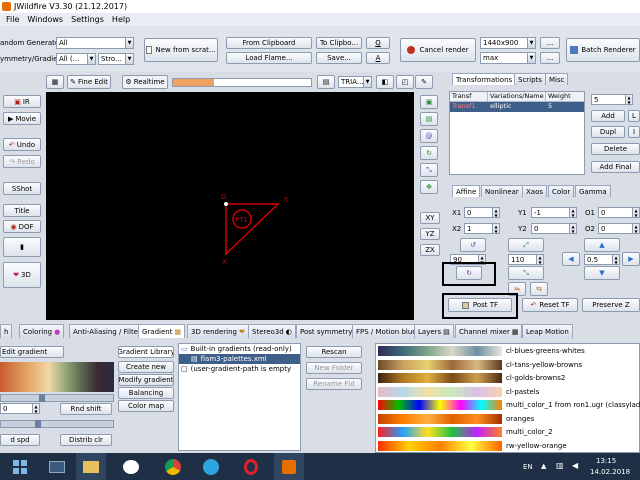 The image size is (640, 480). I want to click on palette-icon: ◧, so click(385, 82).